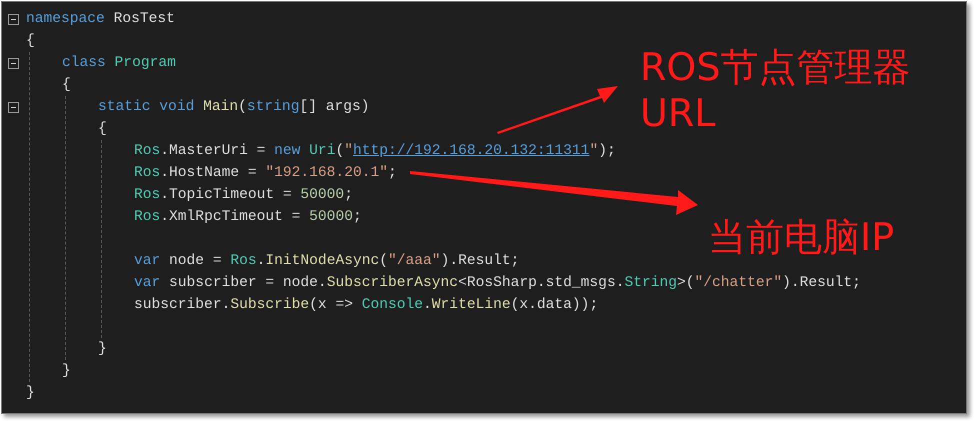  Describe the element at coordinates (100, 19) in the screenshot. I see `code-line: namespace RosTest` at that location.